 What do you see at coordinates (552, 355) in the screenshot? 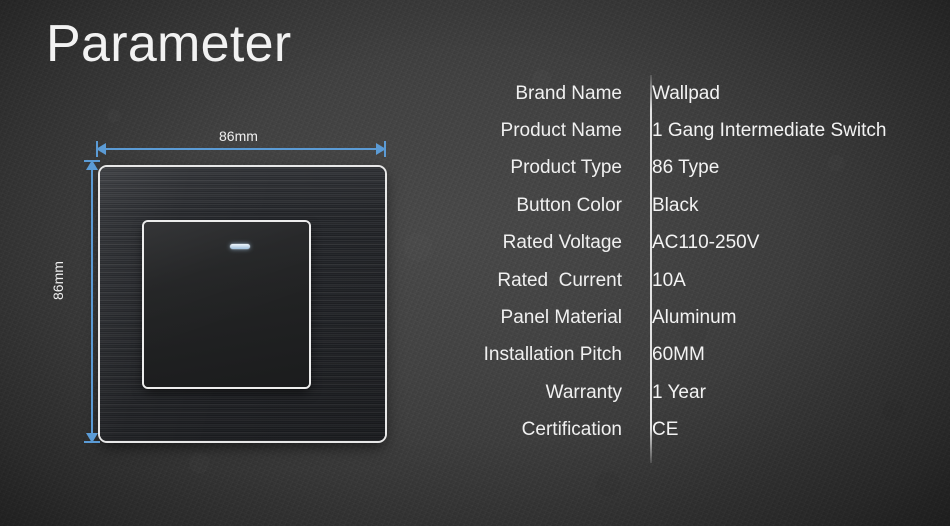
I see `spec-label: Installation Pitch` at bounding box center [552, 355].